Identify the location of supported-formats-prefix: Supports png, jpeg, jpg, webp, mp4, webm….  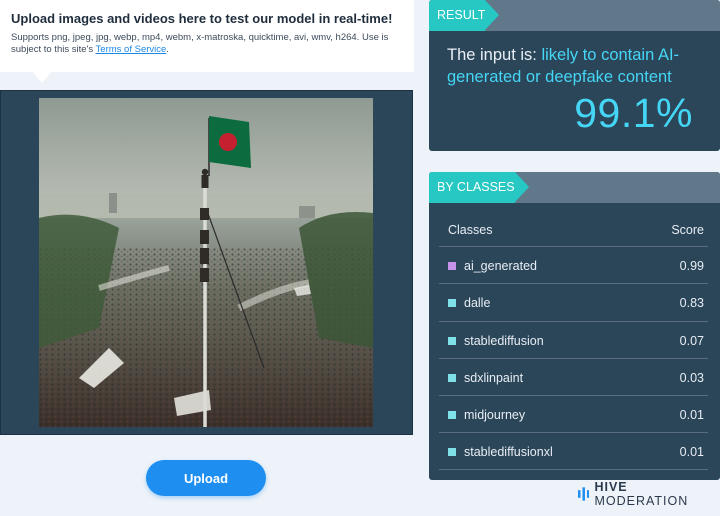
(200, 43).